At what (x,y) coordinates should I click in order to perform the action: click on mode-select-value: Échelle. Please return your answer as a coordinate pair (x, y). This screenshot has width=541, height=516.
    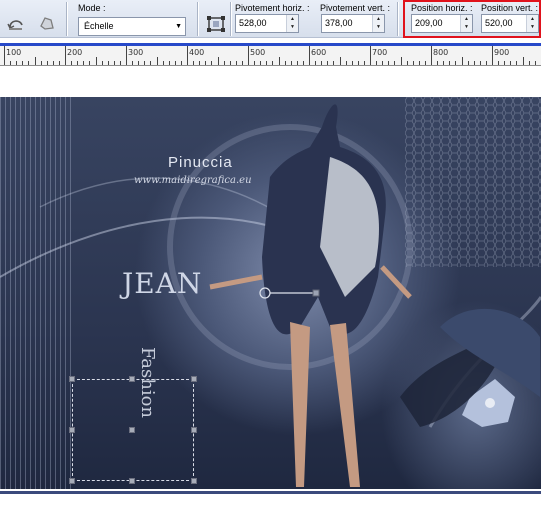
    Looking at the image, I should click on (99, 26).